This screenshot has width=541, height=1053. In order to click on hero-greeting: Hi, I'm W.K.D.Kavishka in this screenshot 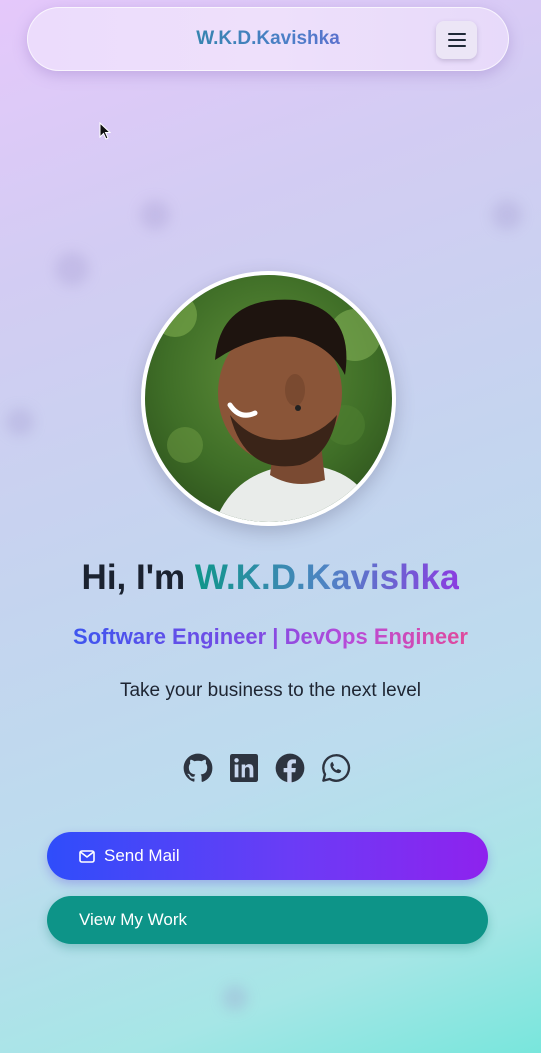, I will do `click(270, 578)`.